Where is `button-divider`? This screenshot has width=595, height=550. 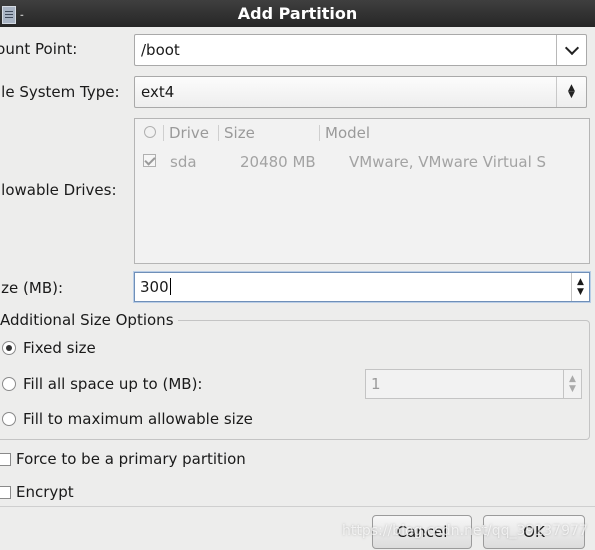 button-divider is located at coordinates (297, 506).